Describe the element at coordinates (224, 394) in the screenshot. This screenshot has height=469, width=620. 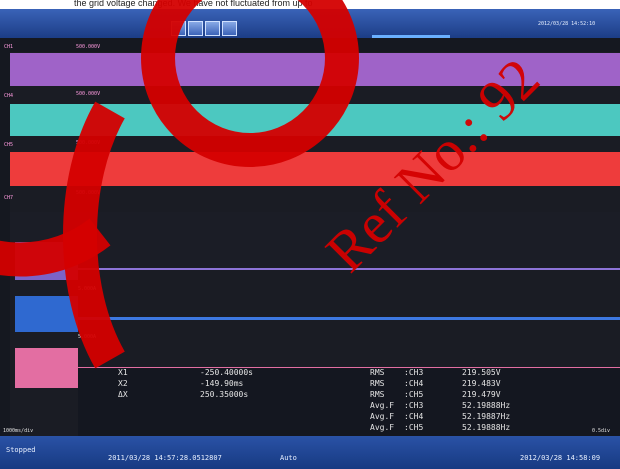
I see `cursor-dx-value: 250.35000s` at that location.